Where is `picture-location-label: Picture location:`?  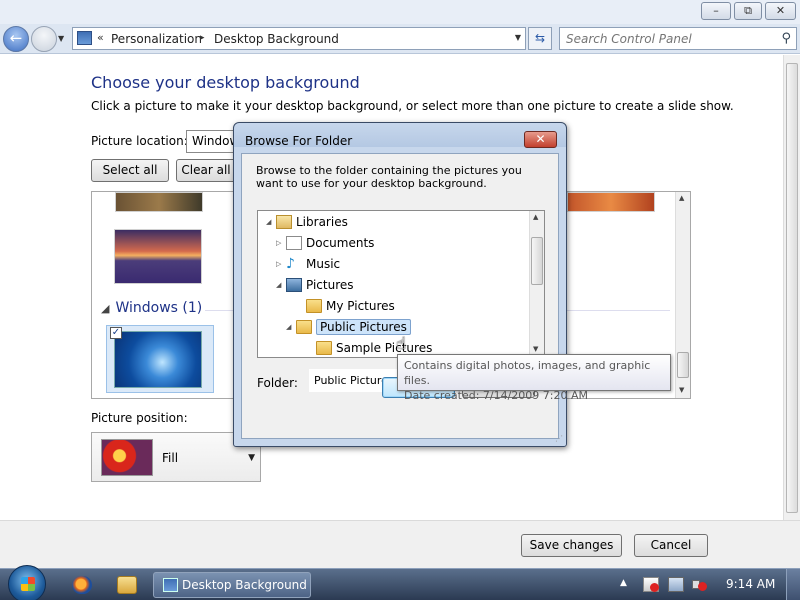 picture-location-label: Picture location: is located at coordinates (139, 141).